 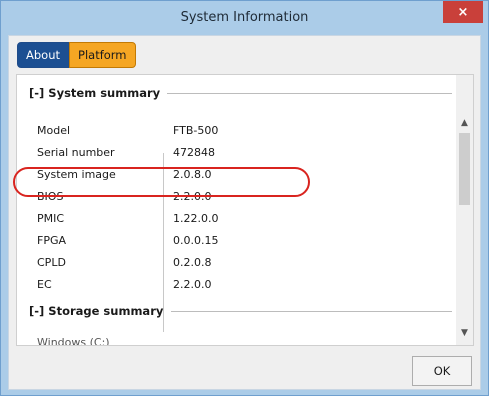 I want to click on title-bar: System Information ×, so click(x=244, y=18).